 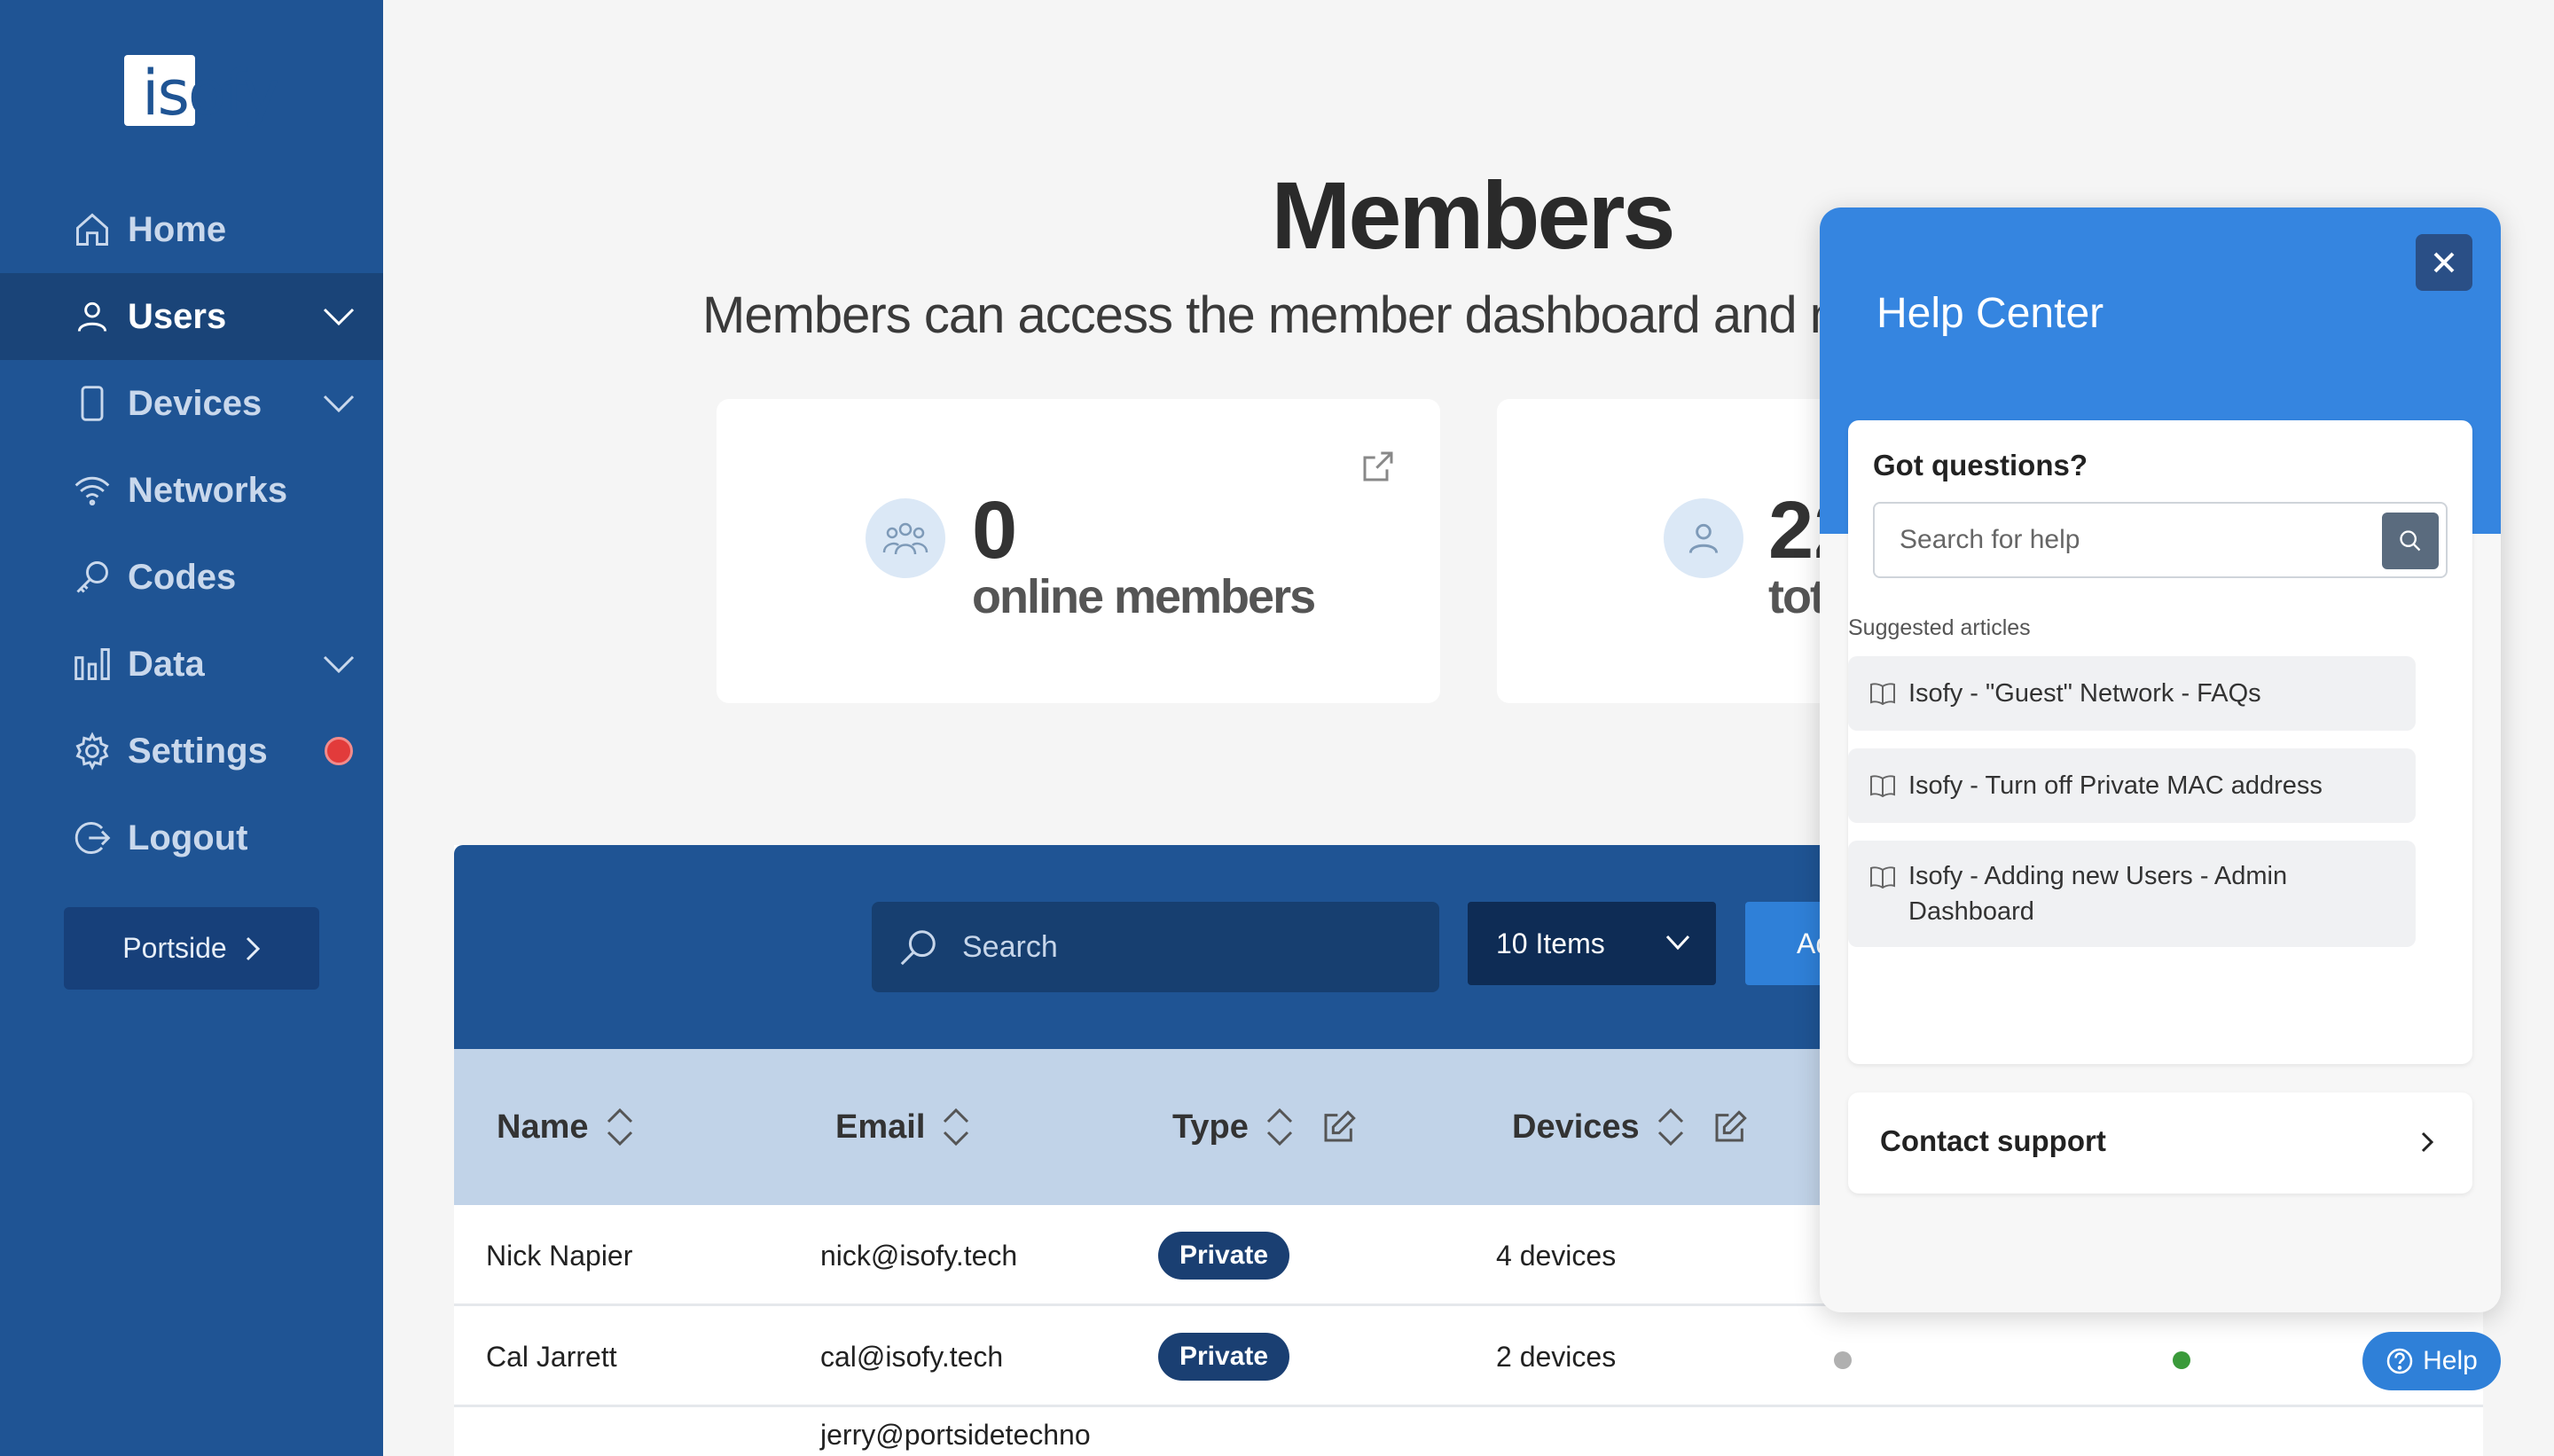 What do you see at coordinates (903, 1127) in the screenshot?
I see `column-email: Email` at bounding box center [903, 1127].